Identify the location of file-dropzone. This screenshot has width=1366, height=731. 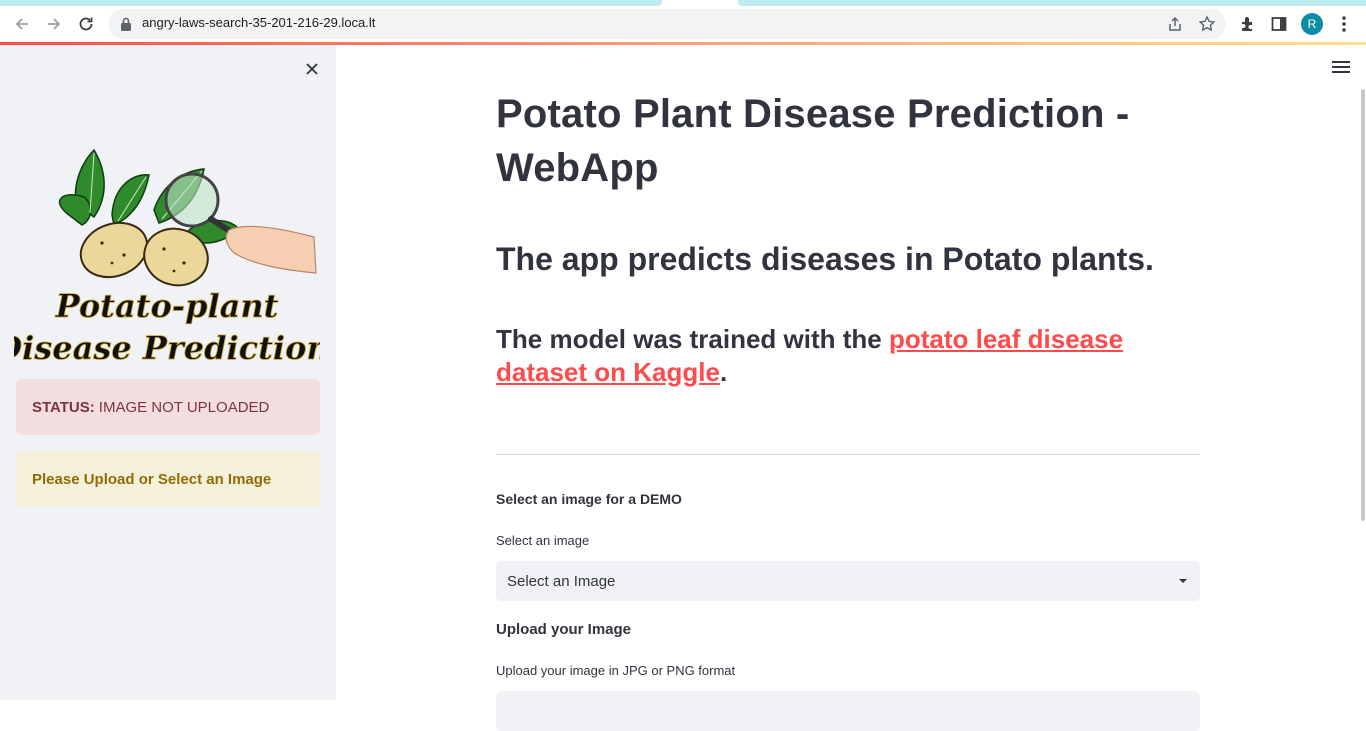
(848, 711).